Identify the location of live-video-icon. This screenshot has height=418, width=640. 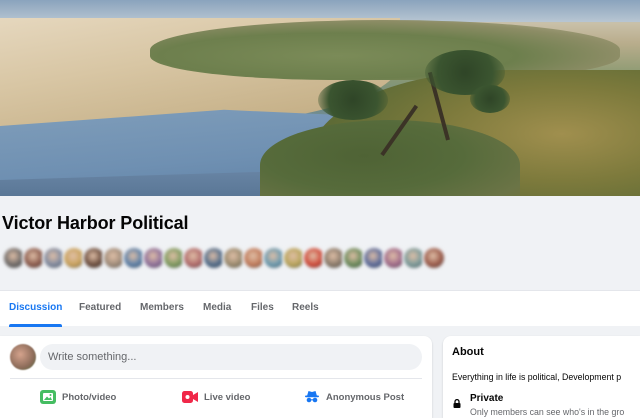
(190, 397).